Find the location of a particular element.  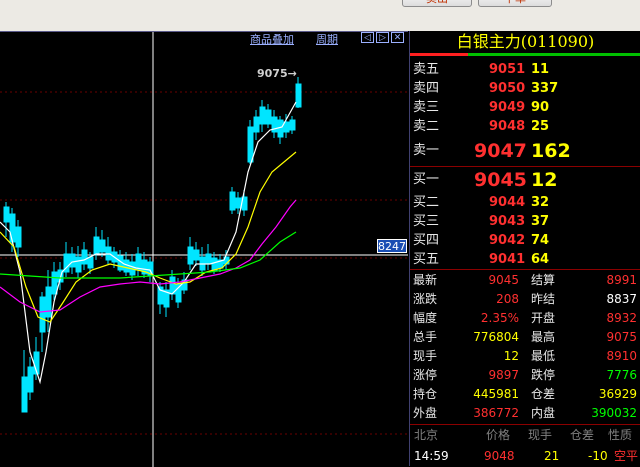

ask-volume: 25 is located at coordinates (540, 126).